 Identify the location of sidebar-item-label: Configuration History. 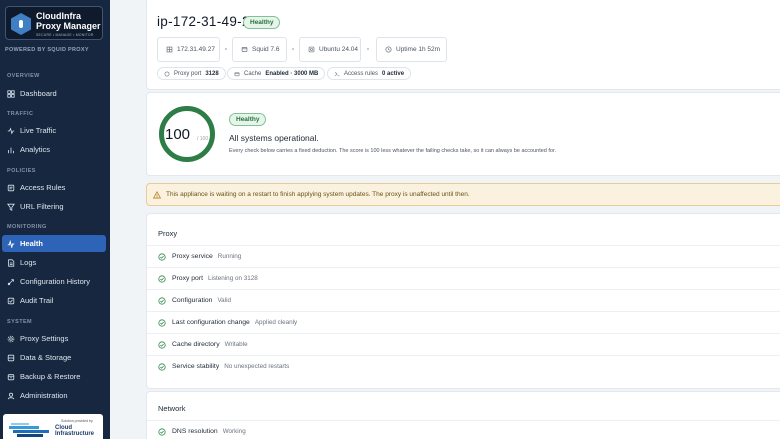
(55, 281).